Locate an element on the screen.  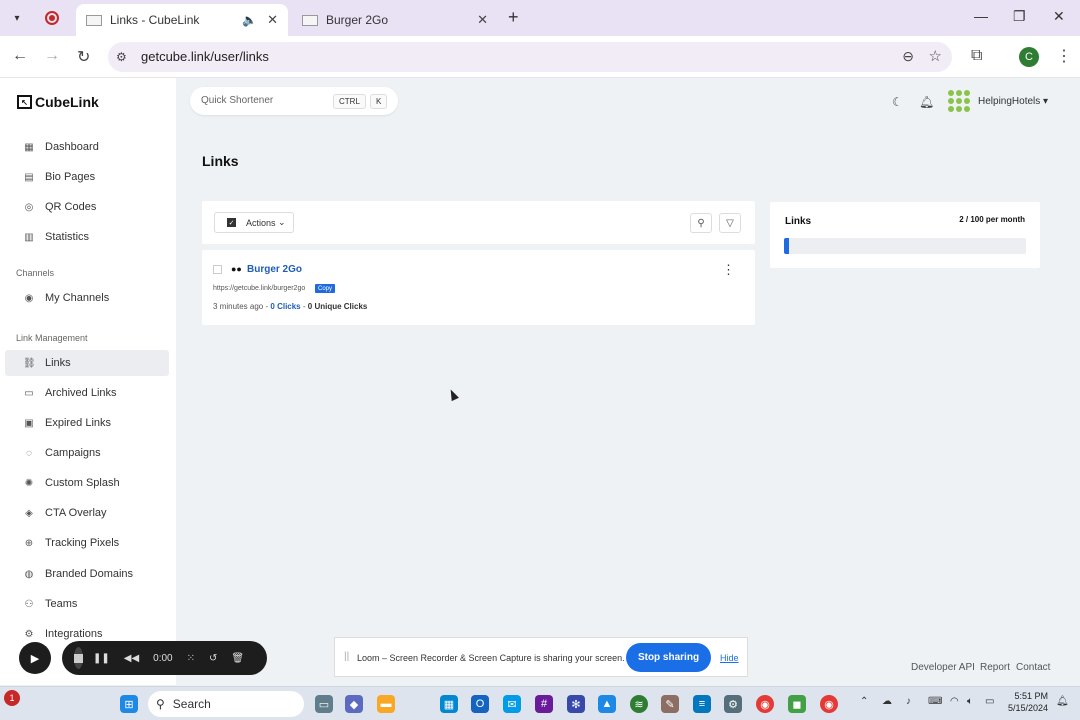
tab-links: Links - CubeLink 🔈 ✕ is located at coordinates (182, 20).